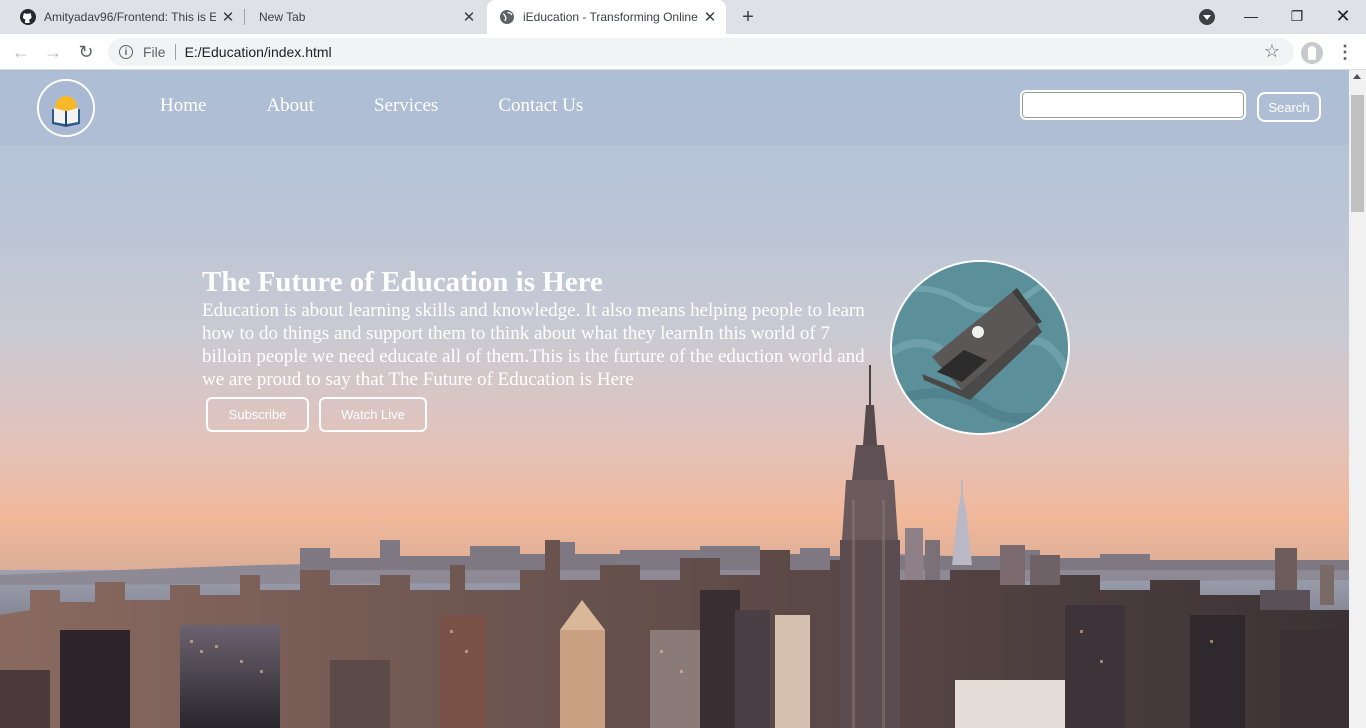  Describe the element at coordinates (1312, 53) in the screenshot. I see `profile-avatar-icon` at that location.